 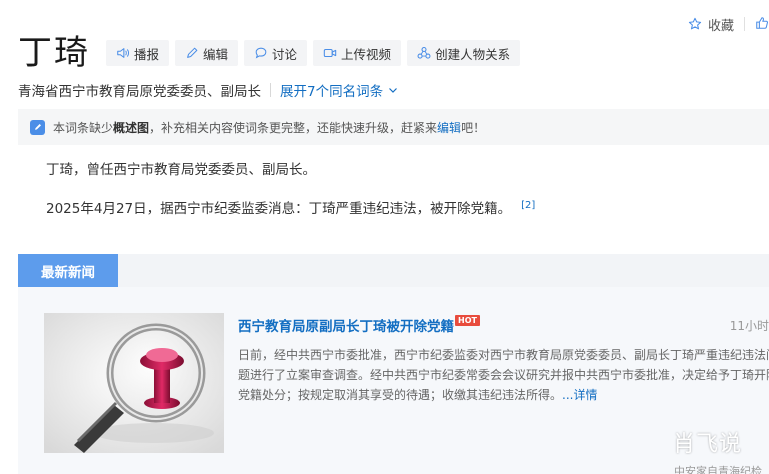 What do you see at coordinates (310, 53) in the screenshot?
I see `entry-toolbar: 播报 编辑 讨论 上传视频 创建人物关系` at bounding box center [310, 53].